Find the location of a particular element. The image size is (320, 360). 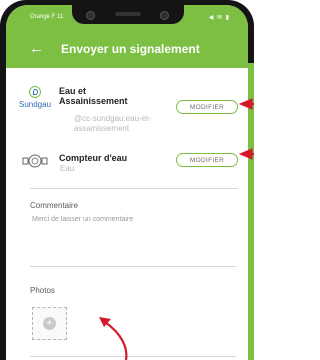

service-name: Eau et Assainissement is located at coordinates (93, 96).